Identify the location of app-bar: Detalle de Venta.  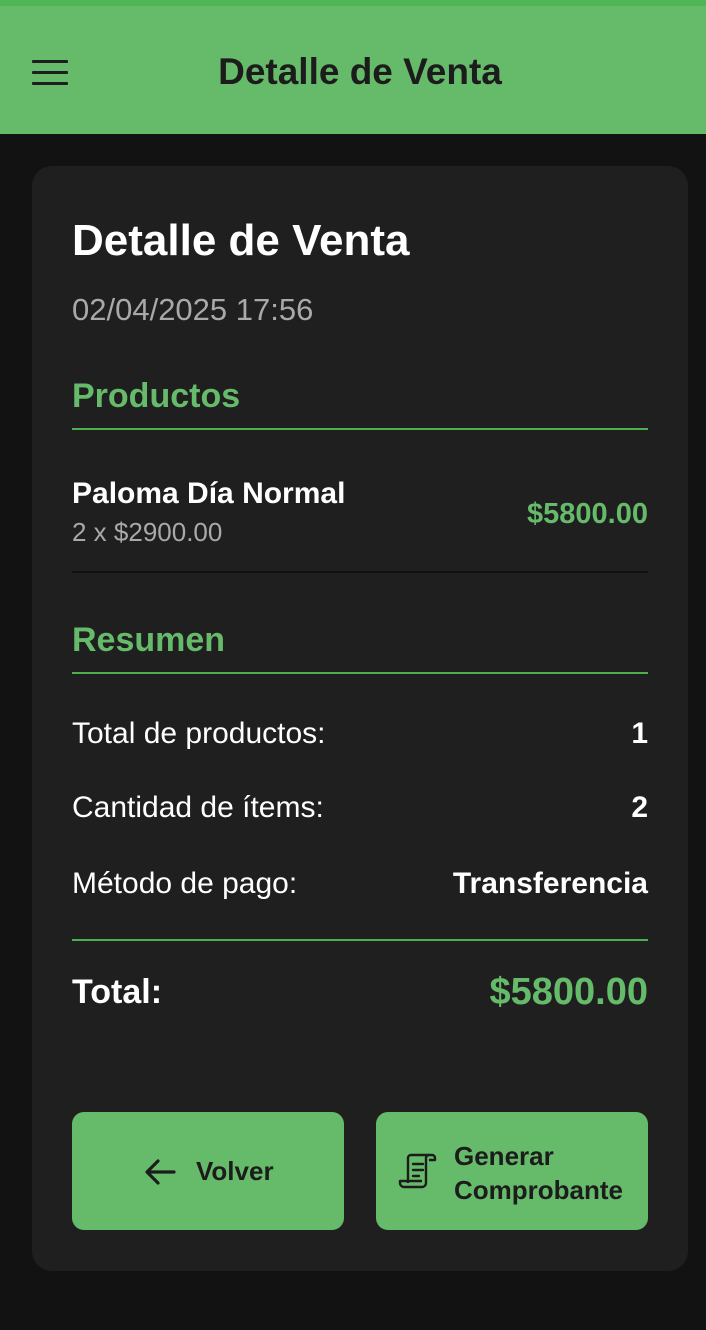
(353, 70).